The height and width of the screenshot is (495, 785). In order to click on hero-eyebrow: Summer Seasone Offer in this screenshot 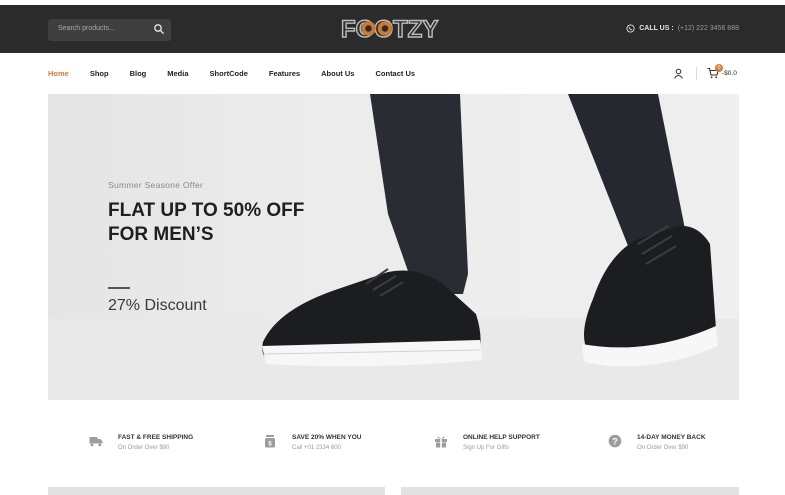, I will do `click(156, 185)`.